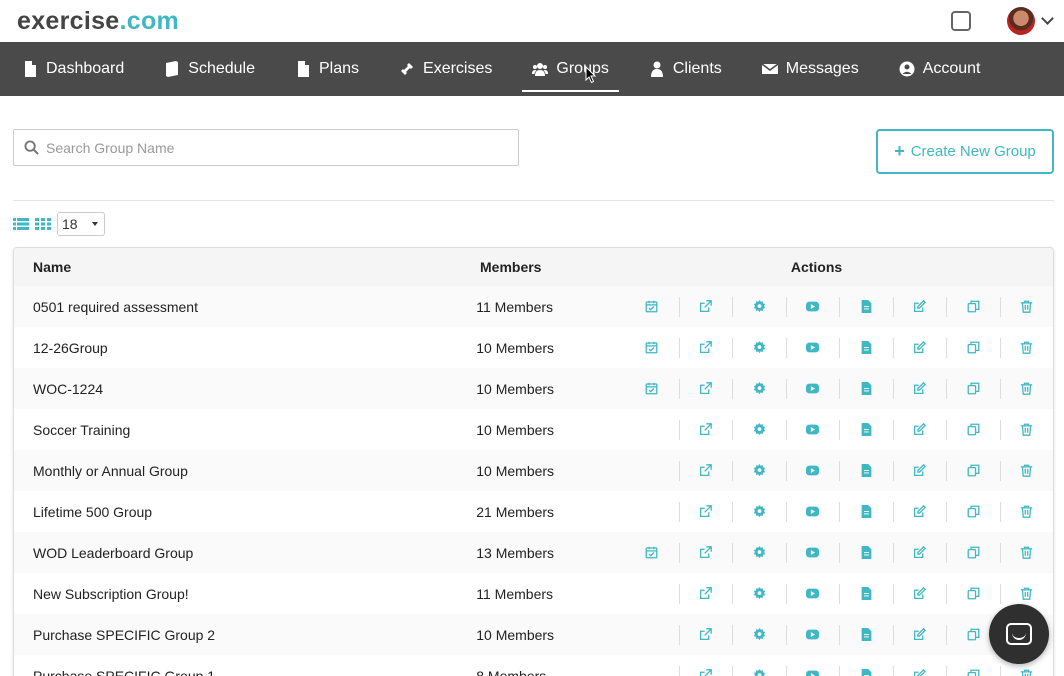 Image resolution: width=1064 pixels, height=676 pixels. Describe the element at coordinates (81, 224) in the screenshot. I see `page-size-select: 18` at that location.